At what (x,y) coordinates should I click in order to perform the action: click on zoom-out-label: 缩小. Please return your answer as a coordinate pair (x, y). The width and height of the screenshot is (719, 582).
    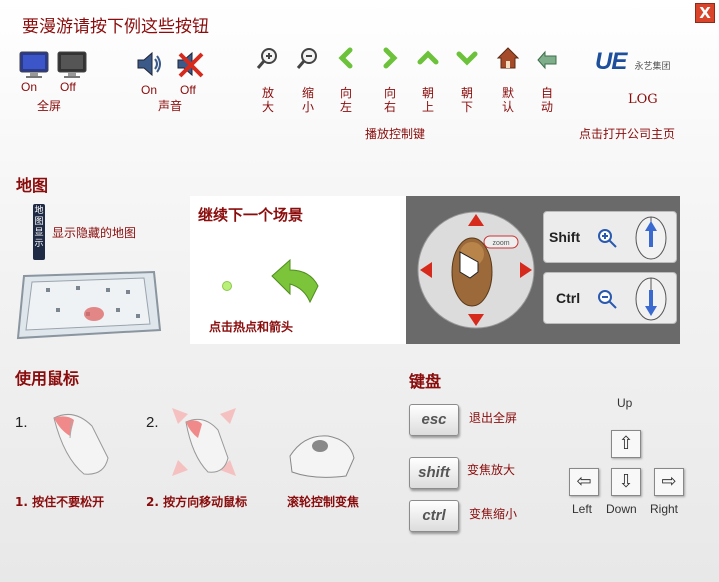
    Looking at the image, I should click on (307, 100).